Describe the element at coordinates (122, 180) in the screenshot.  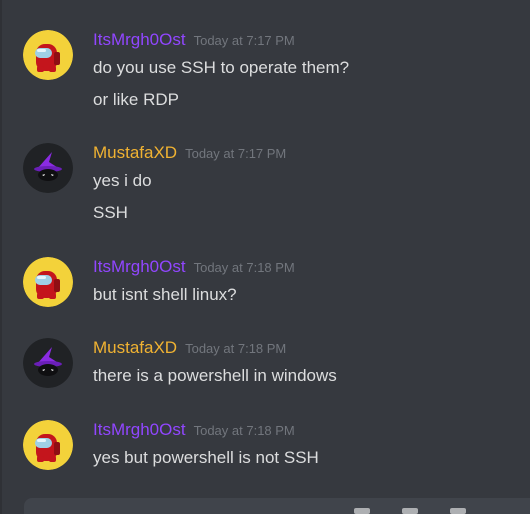
I see `message-text: yes i do` at that location.